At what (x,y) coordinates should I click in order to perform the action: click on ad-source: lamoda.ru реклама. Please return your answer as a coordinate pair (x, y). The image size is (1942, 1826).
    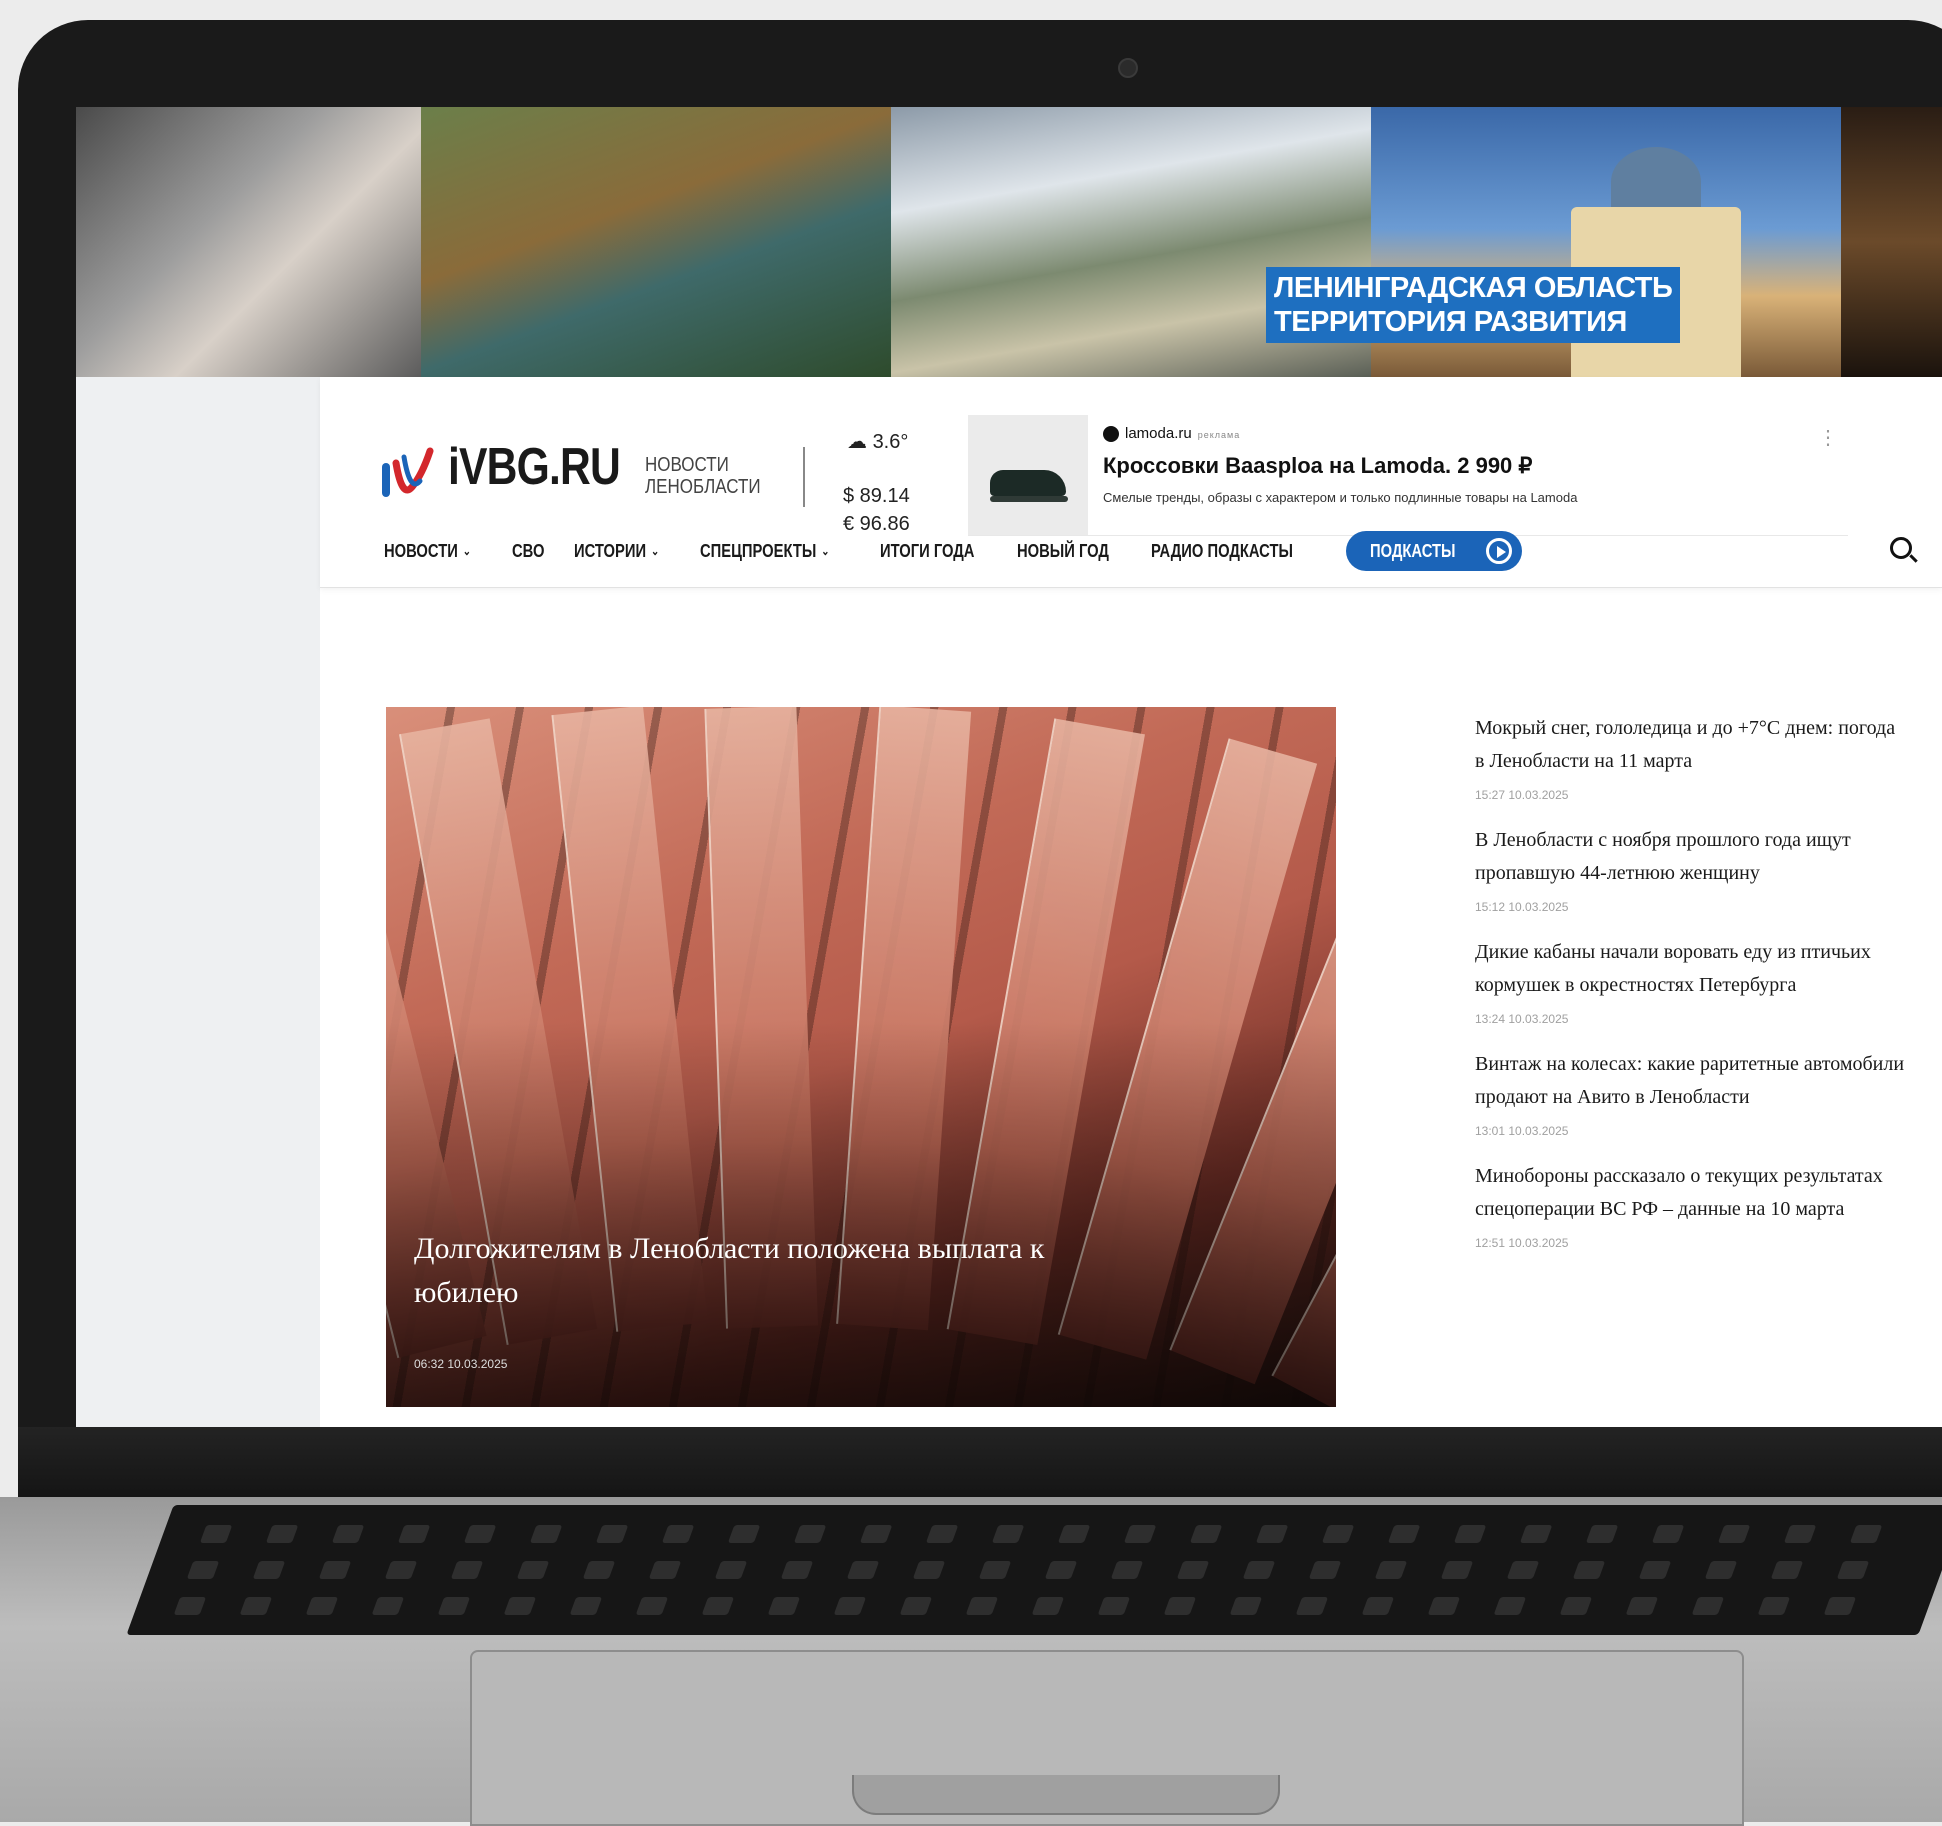
    Looking at the image, I should click on (1171, 434).